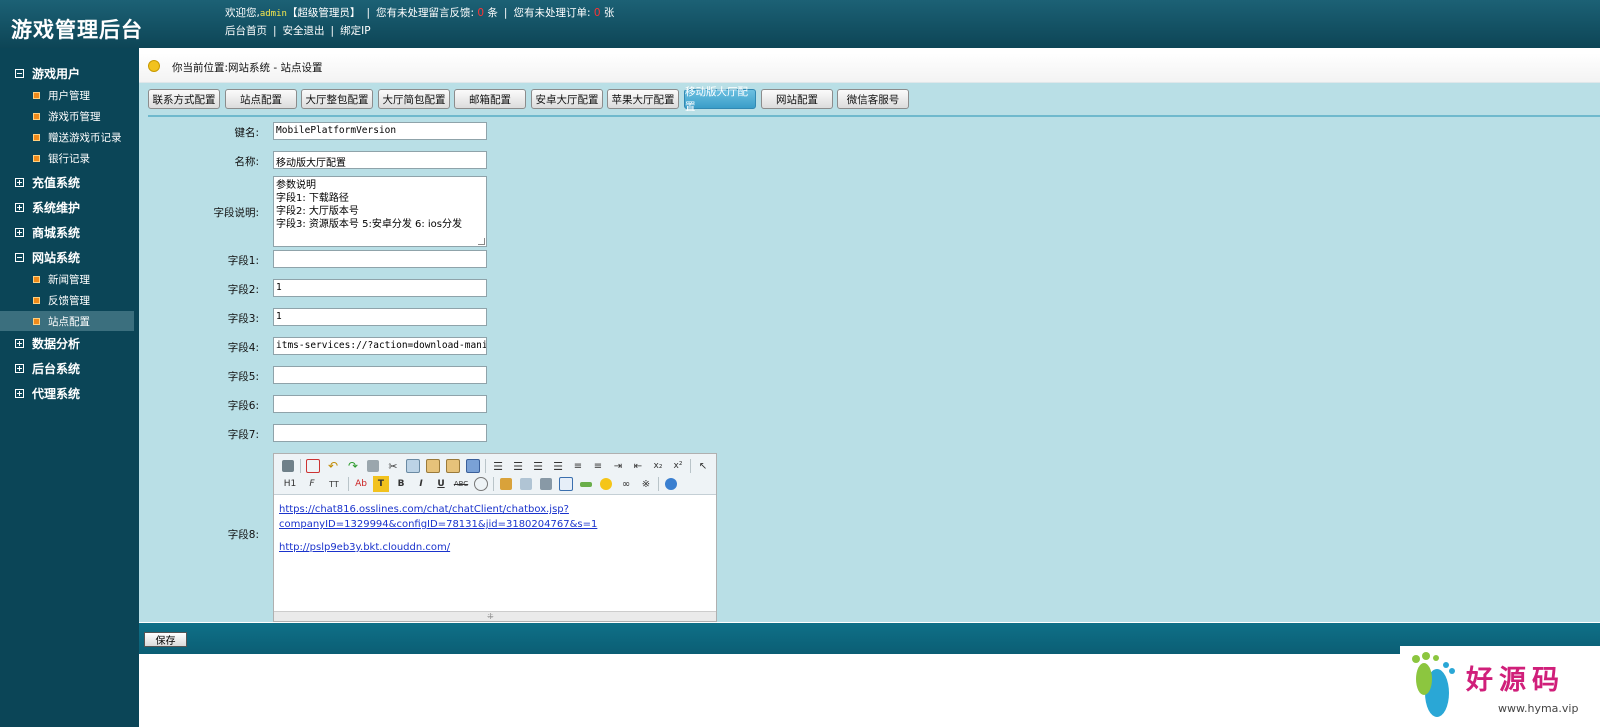 The height and width of the screenshot is (727, 1600). What do you see at coordinates (381, 484) in the screenshot?
I see `highlight-icon: T` at bounding box center [381, 484].